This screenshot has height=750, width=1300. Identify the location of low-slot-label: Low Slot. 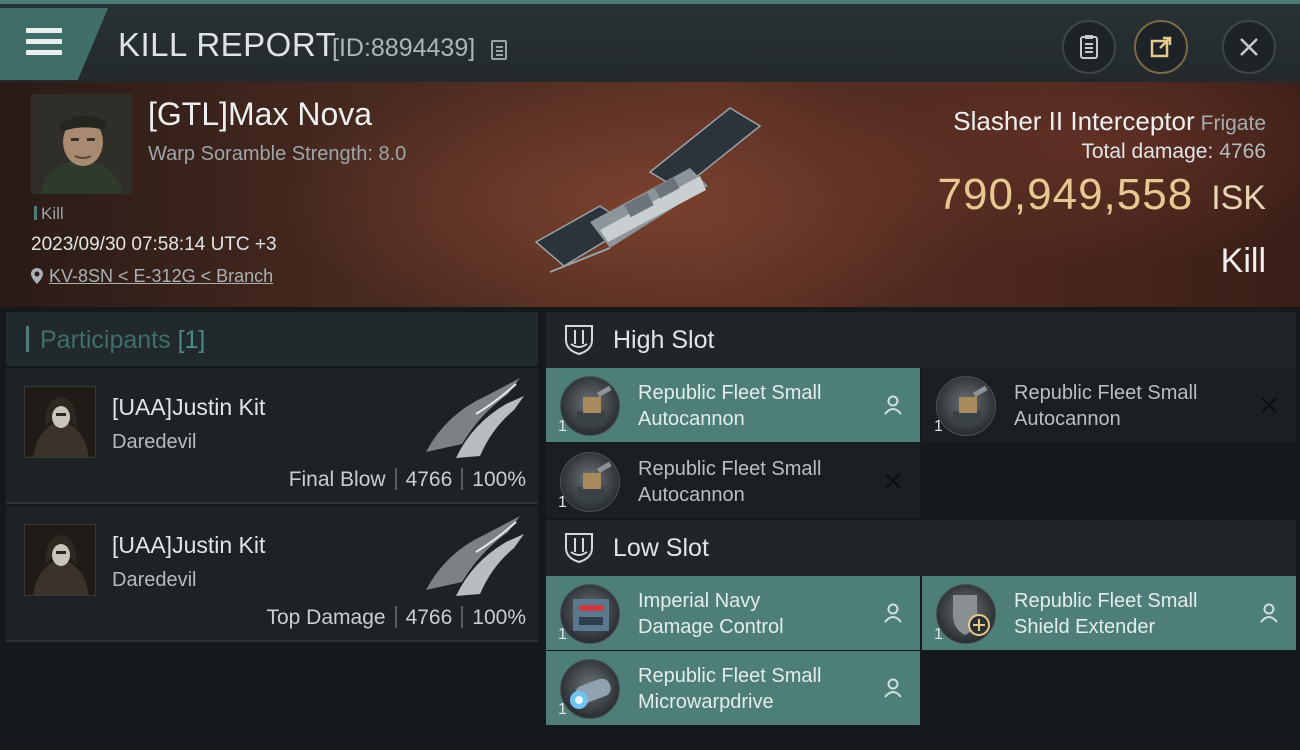
(661, 548).